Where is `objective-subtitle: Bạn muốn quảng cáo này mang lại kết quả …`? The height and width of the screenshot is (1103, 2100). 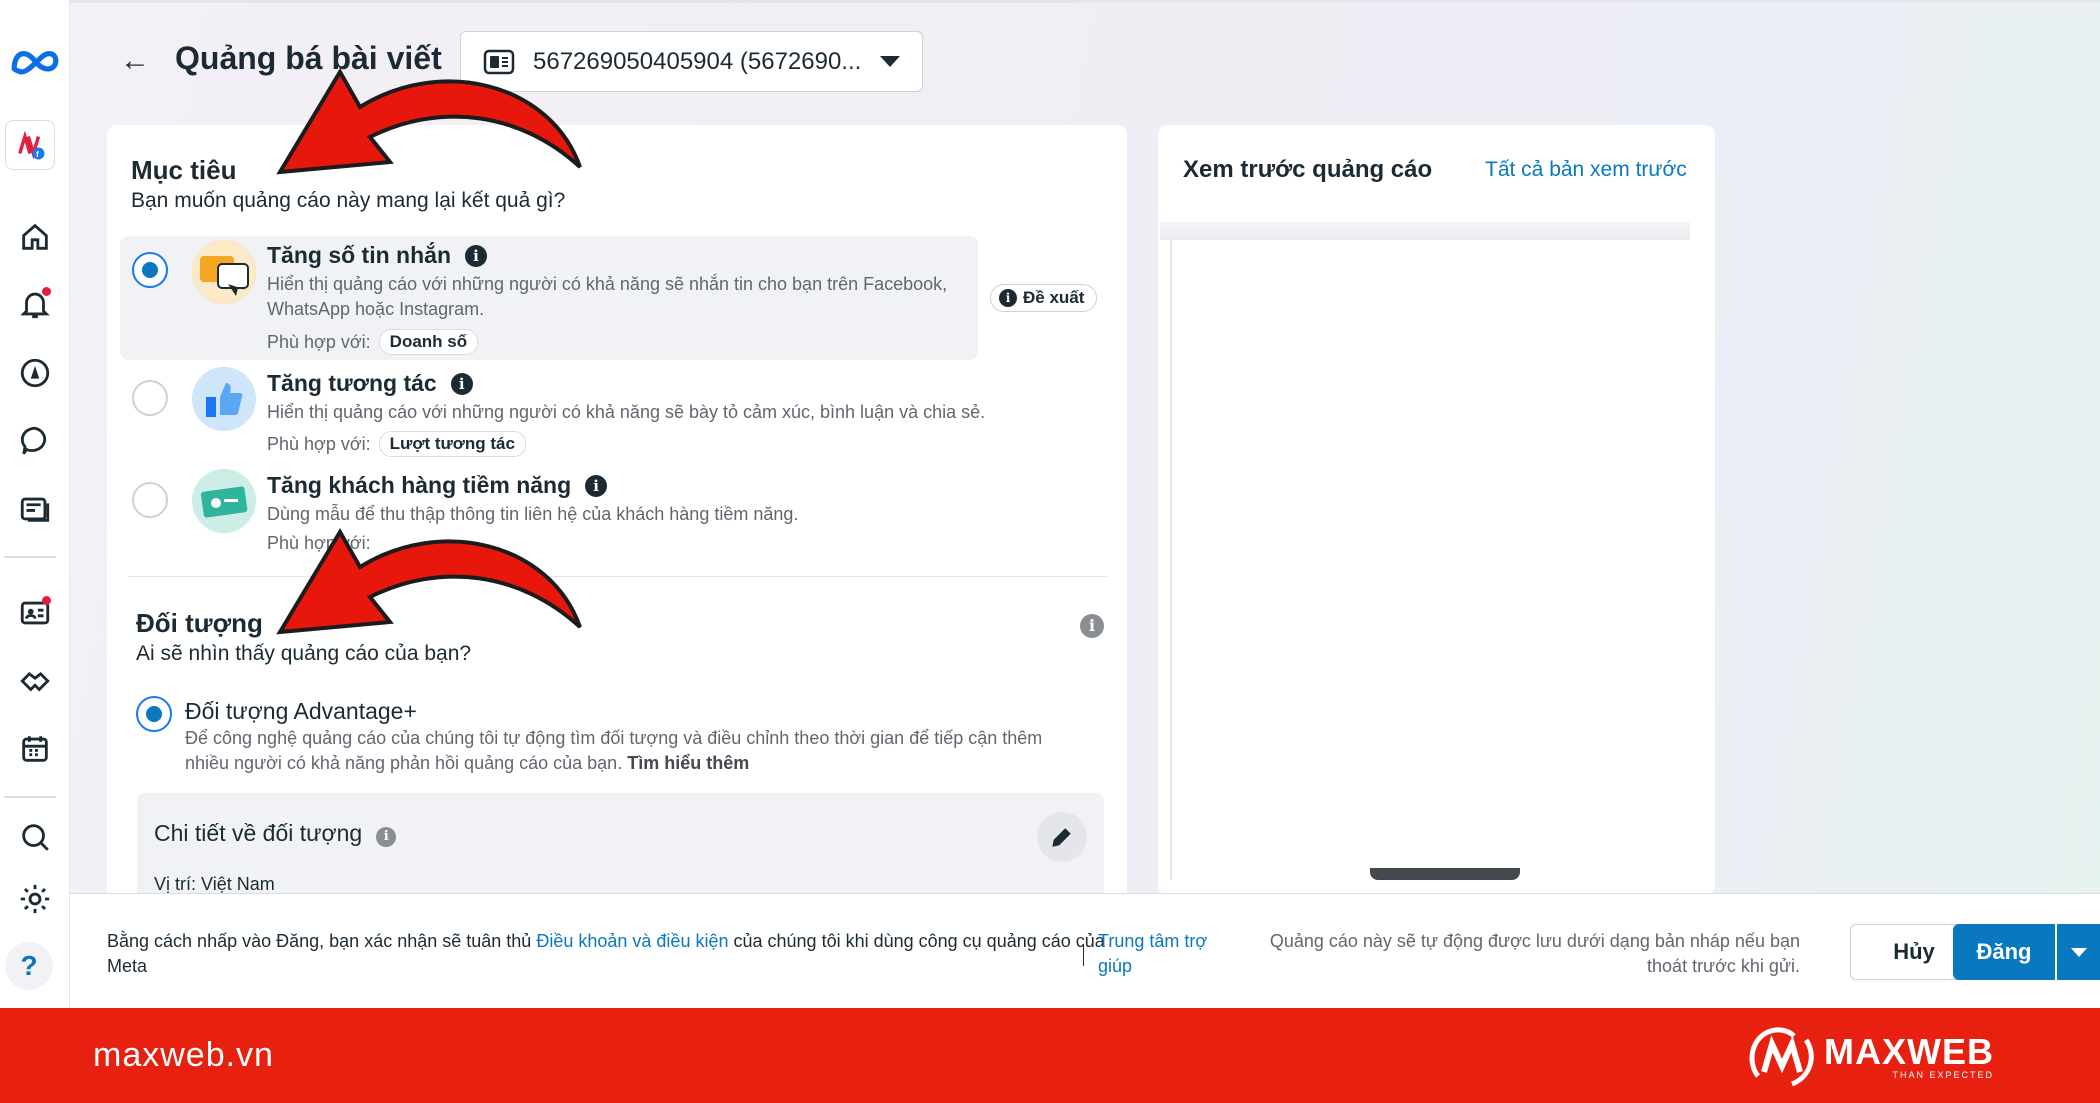
objective-subtitle: Bạn muốn quảng cáo này mang lại kết quả … is located at coordinates (348, 200).